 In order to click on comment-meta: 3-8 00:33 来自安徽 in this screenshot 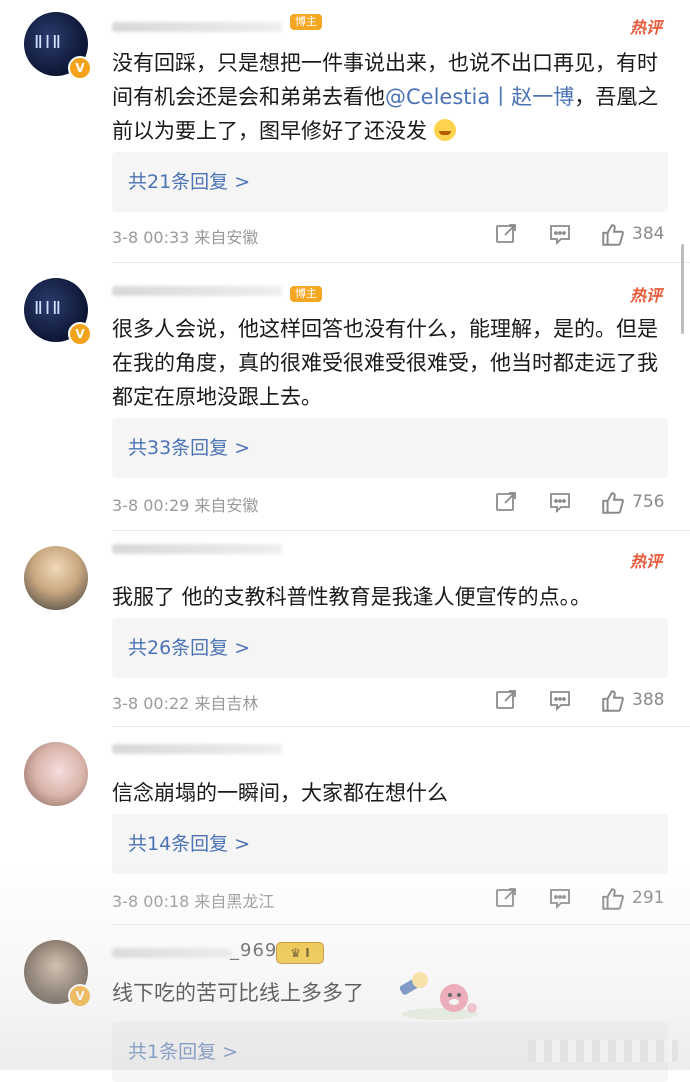, I will do `click(185, 237)`.